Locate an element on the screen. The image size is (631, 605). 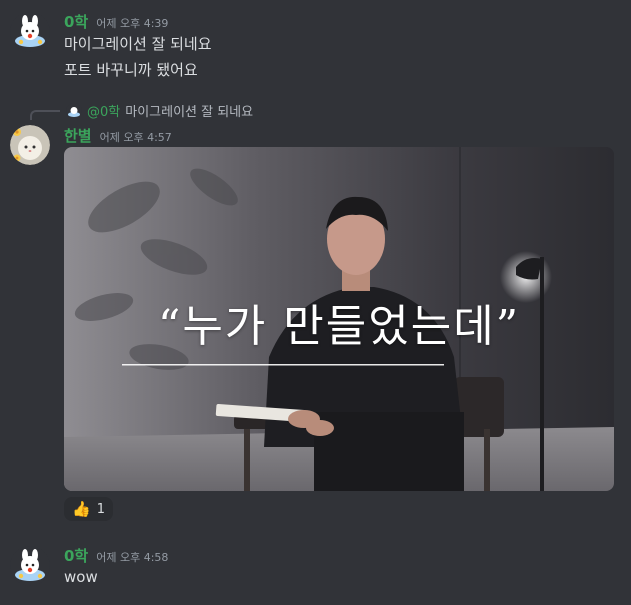
message-text: wow is located at coordinates (81, 577).